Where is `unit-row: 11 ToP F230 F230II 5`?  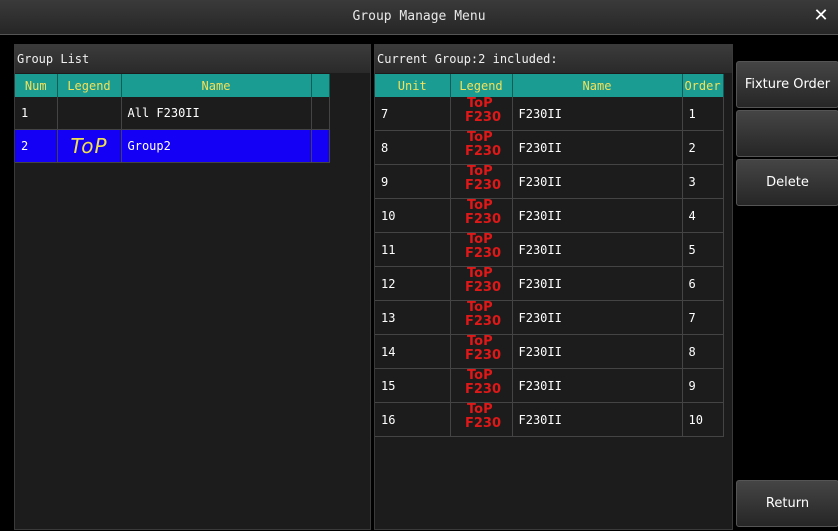 unit-row: 11 ToP F230 F230II 5 is located at coordinates (549, 249).